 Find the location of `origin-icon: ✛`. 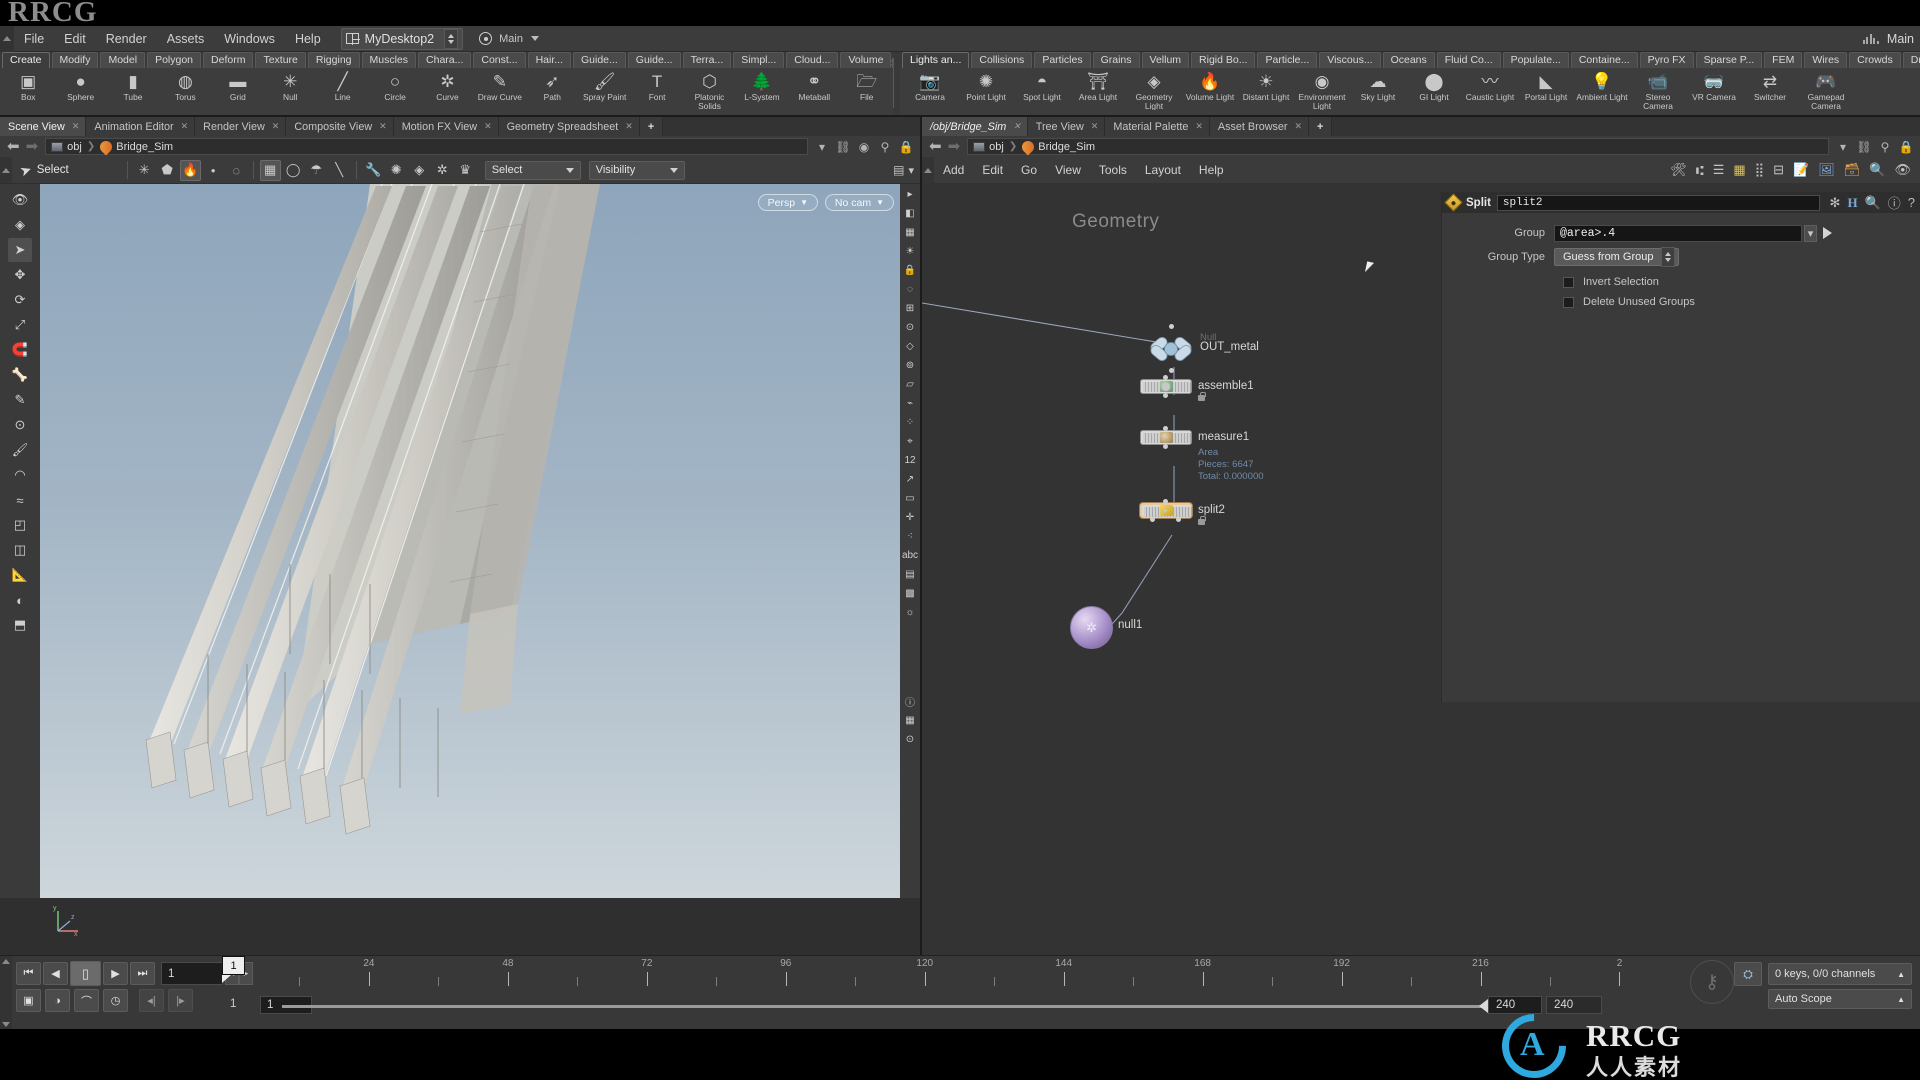

origin-icon: ✛ is located at coordinates (910, 517).